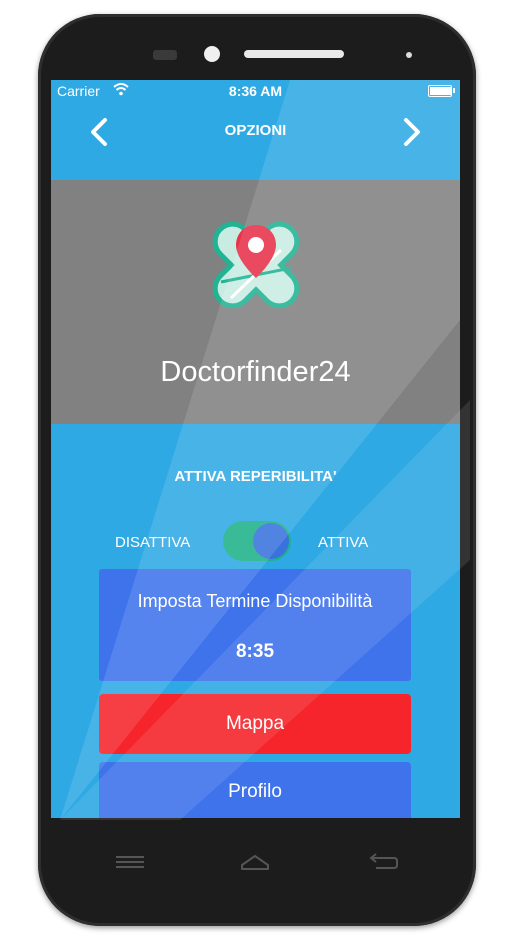  Describe the element at coordinates (130, 862) in the screenshot. I see `menu-icon` at that location.